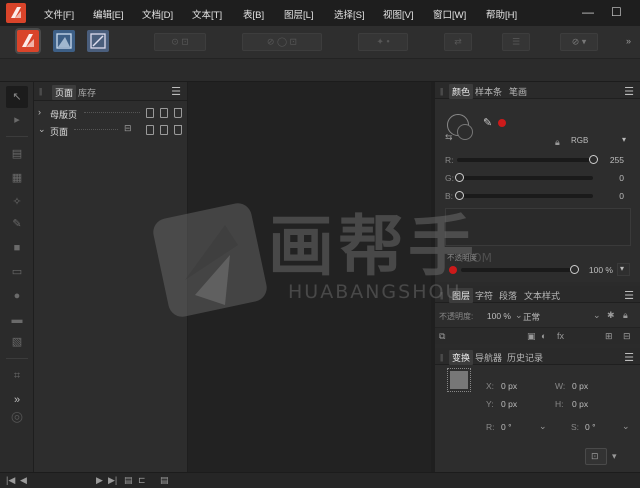 Image resolution: width=640 pixels, height=488 pixels. Describe the element at coordinates (17, 248) in the screenshot. I see `fill-tool-icon: ■` at that location.